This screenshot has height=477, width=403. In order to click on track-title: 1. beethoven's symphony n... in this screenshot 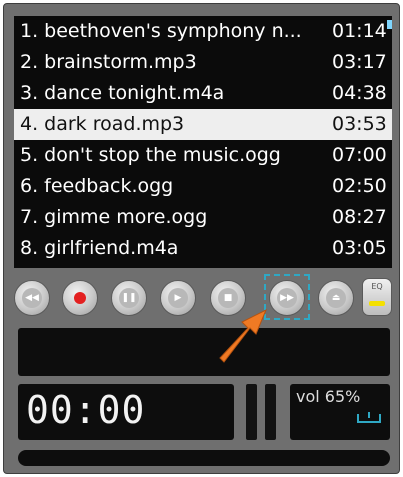, I will do `click(161, 31)`.